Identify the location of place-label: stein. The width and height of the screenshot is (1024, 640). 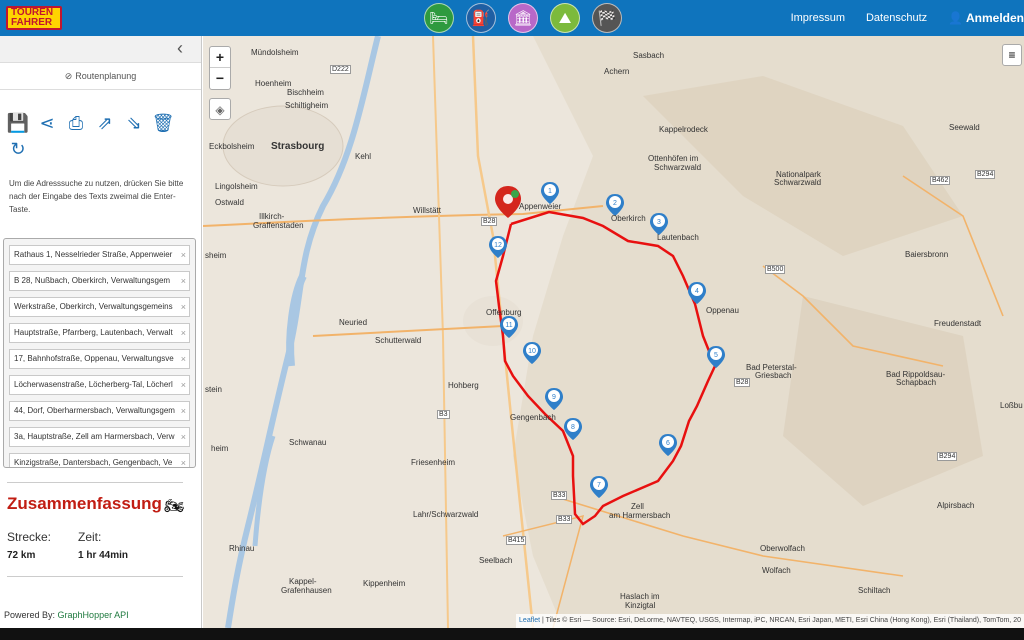
(213, 389).